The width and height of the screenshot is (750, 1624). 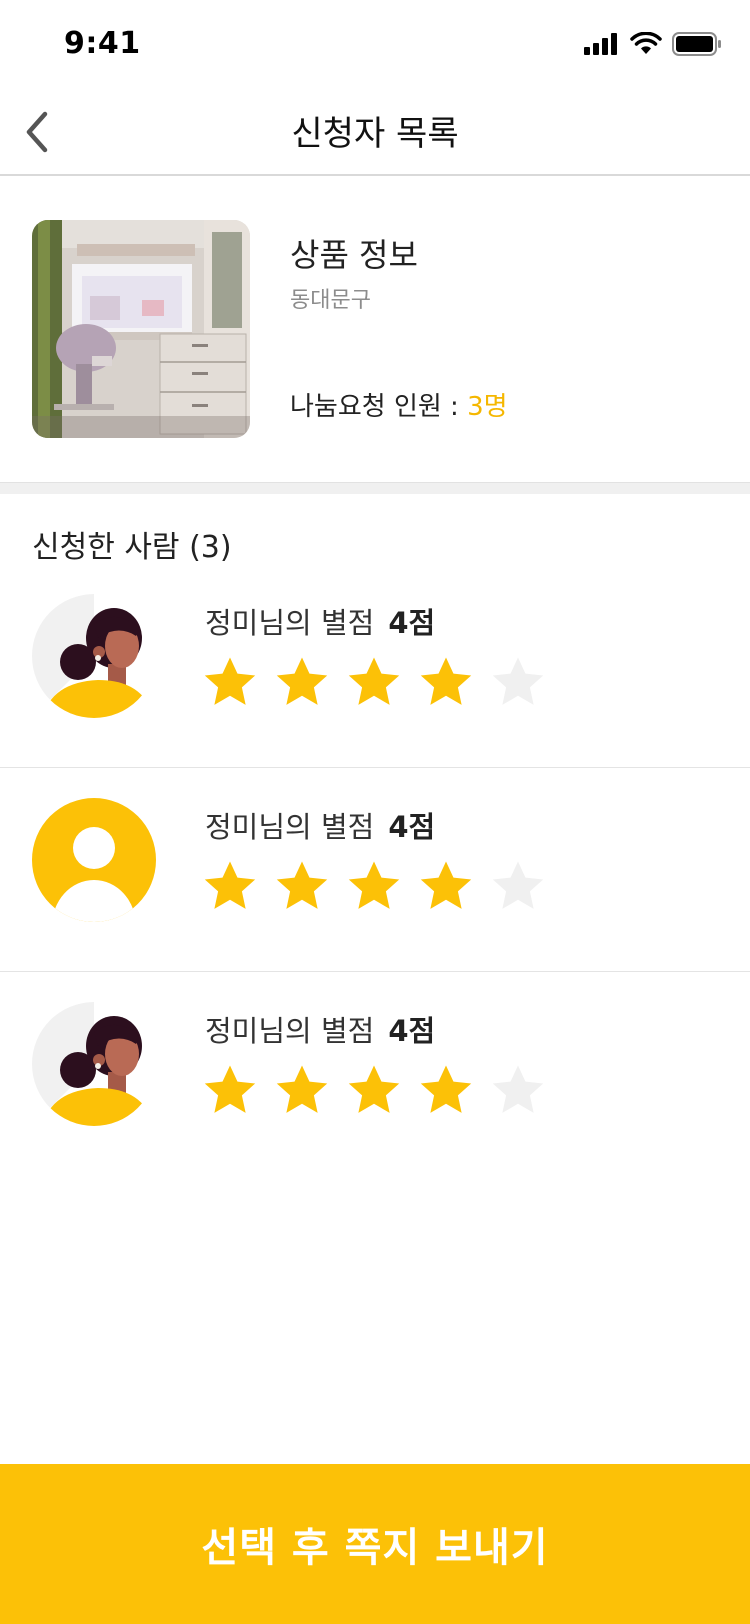 I want to click on request-count-row: 나눔요청 인원 : 3명, so click(x=399, y=404).